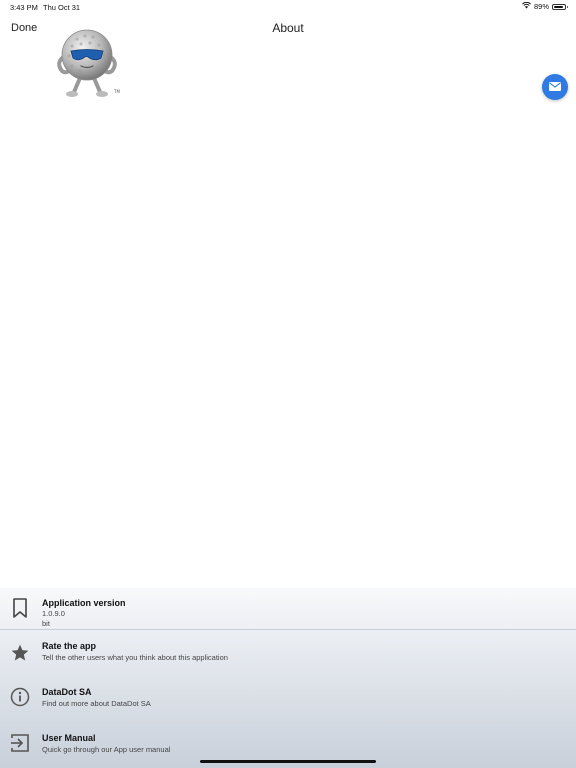 The image size is (576, 768). Describe the element at coordinates (541, 6) in the screenshot. I see `battery-percent: 89%` at that location.